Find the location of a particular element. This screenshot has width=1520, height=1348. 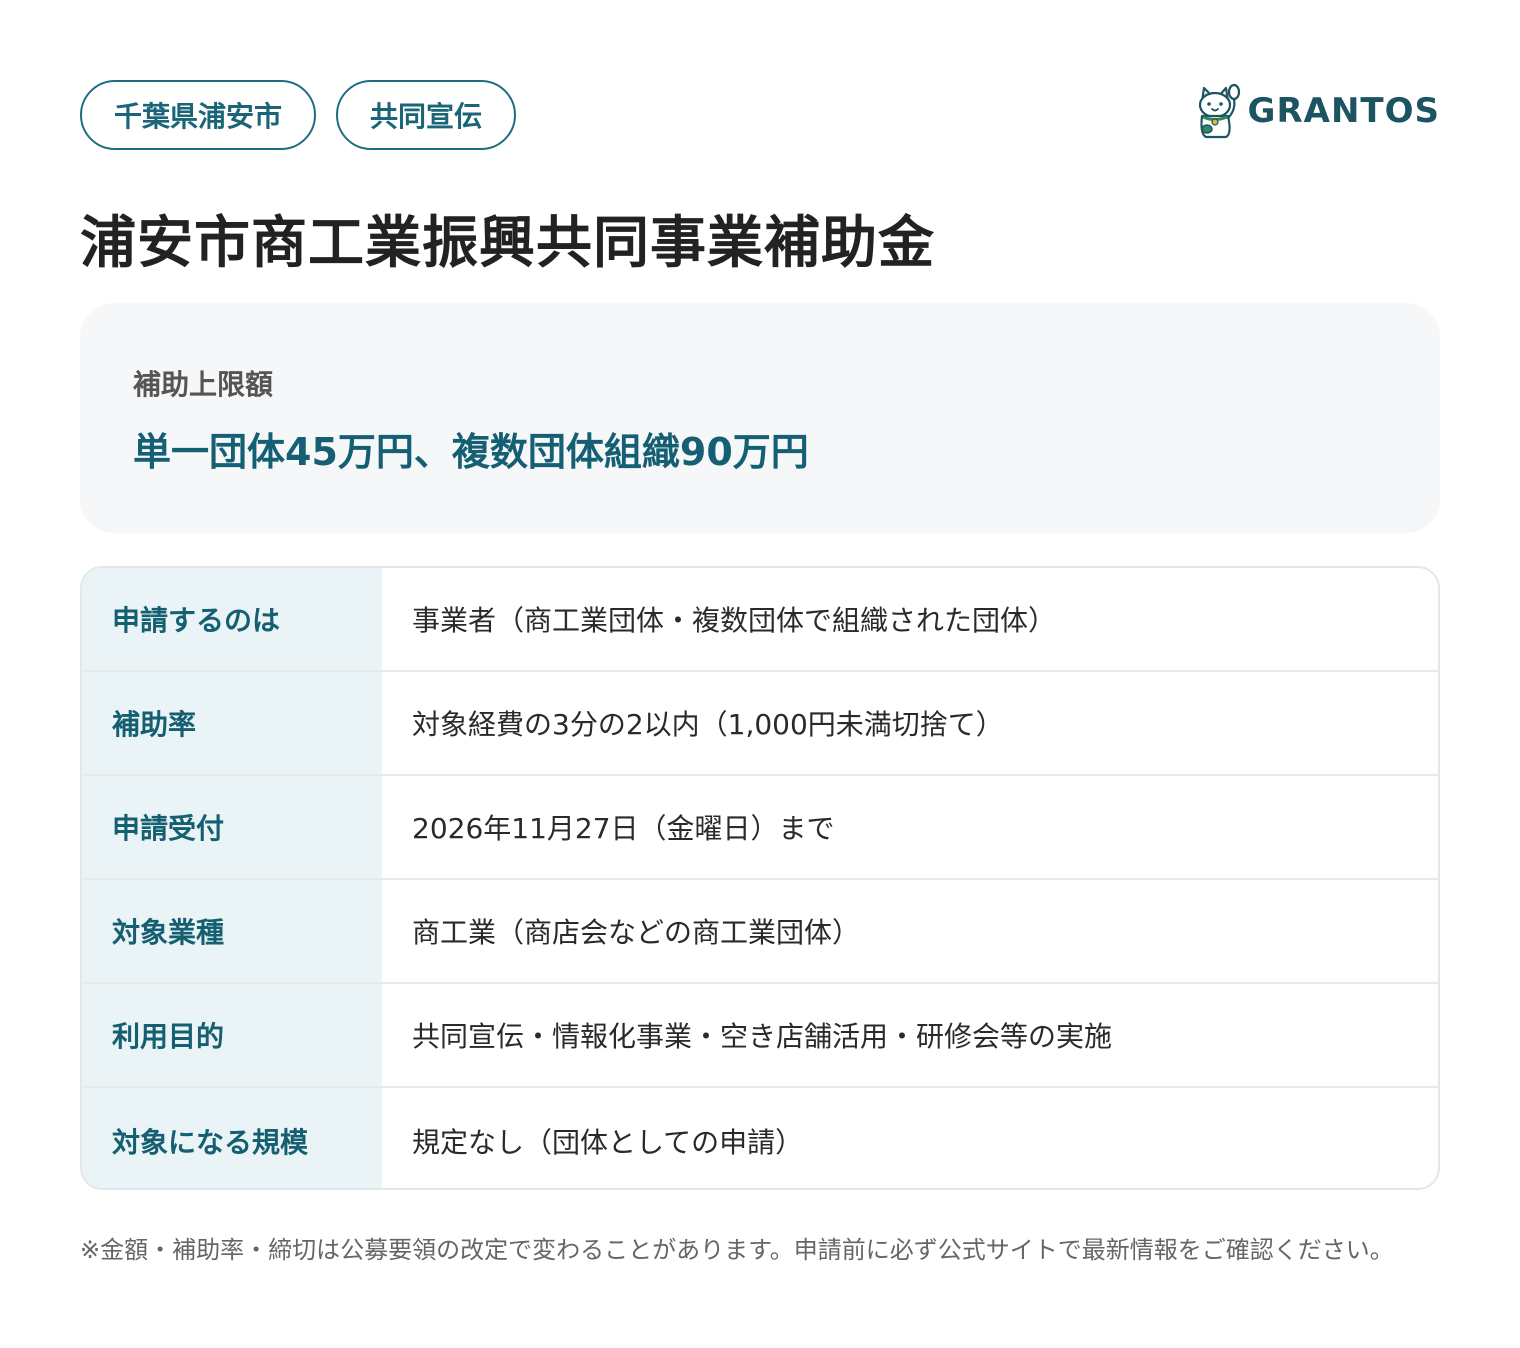

row-label: 対象業種 is located at coordinates (232, 931).